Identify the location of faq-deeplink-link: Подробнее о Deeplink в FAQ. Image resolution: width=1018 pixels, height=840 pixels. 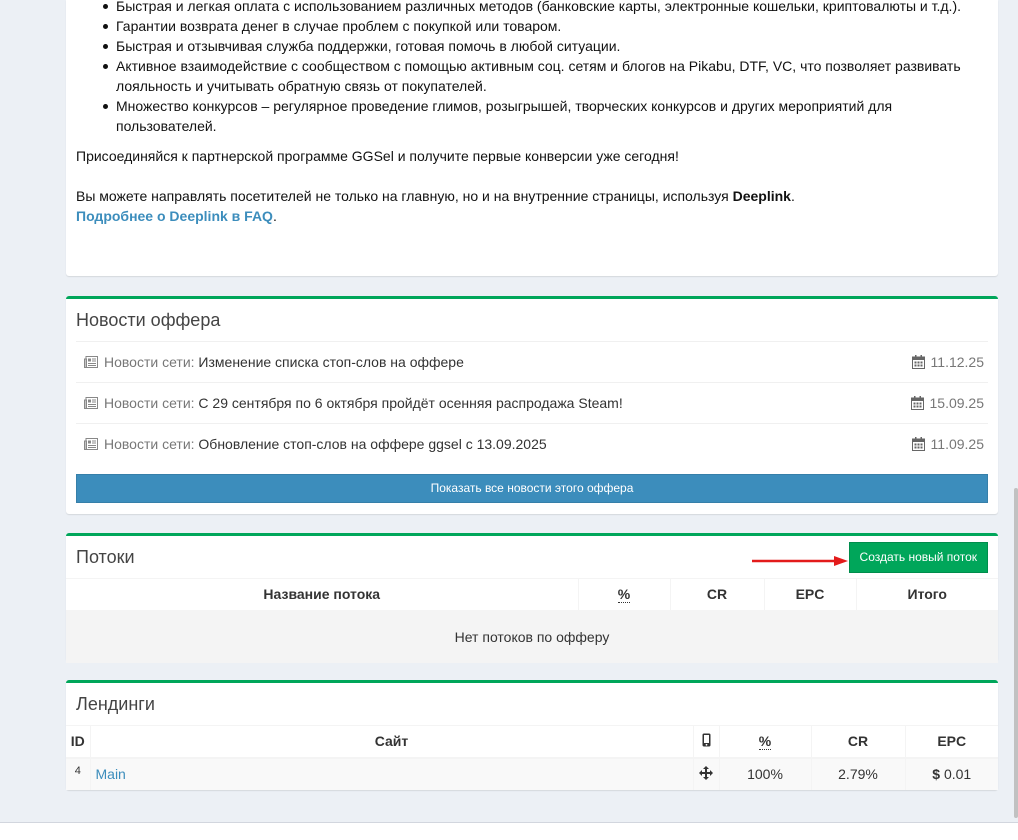
(174, 216).